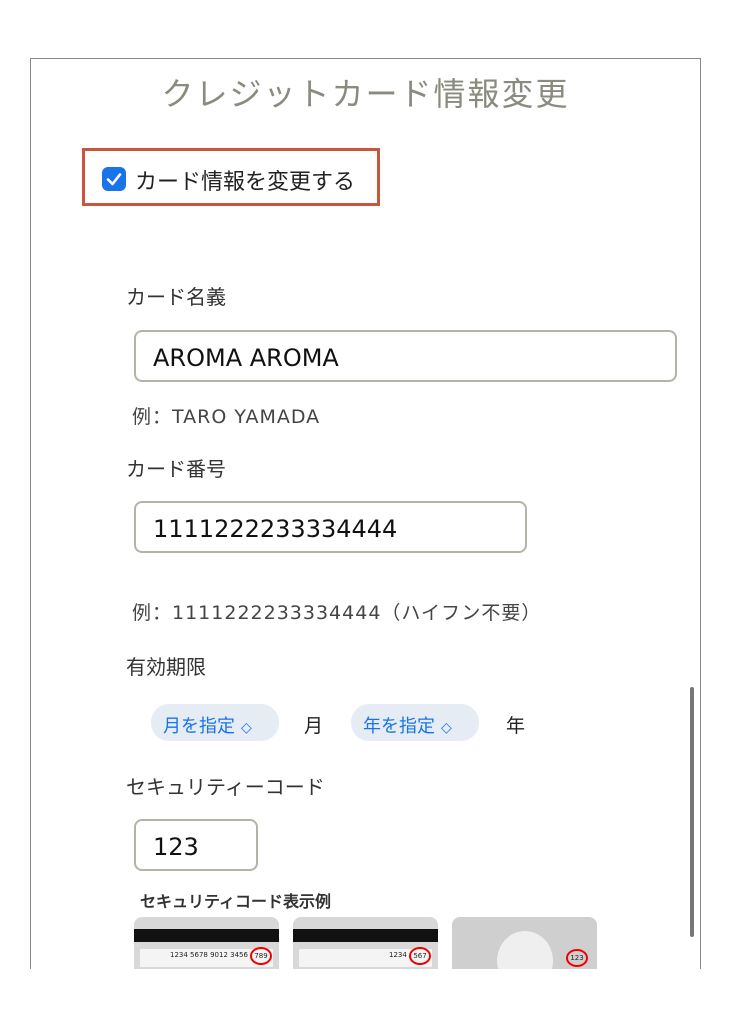  I want to click on card-name-hint: 例：TARO YAMADA, so click(226, 417).